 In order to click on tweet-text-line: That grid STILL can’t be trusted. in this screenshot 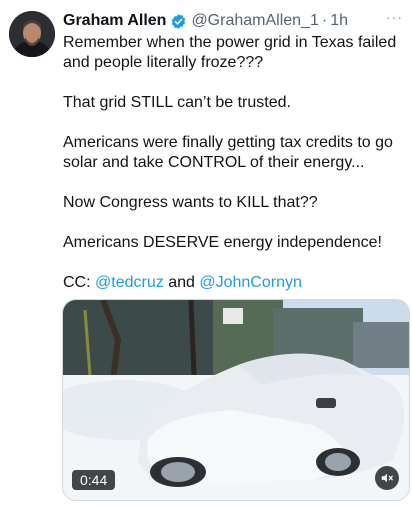, I will do `click(177, 102)`.